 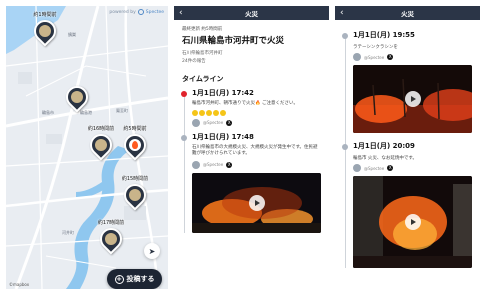 I want to click on map-place-label: 鳳至町, so click(x=122, y=110).